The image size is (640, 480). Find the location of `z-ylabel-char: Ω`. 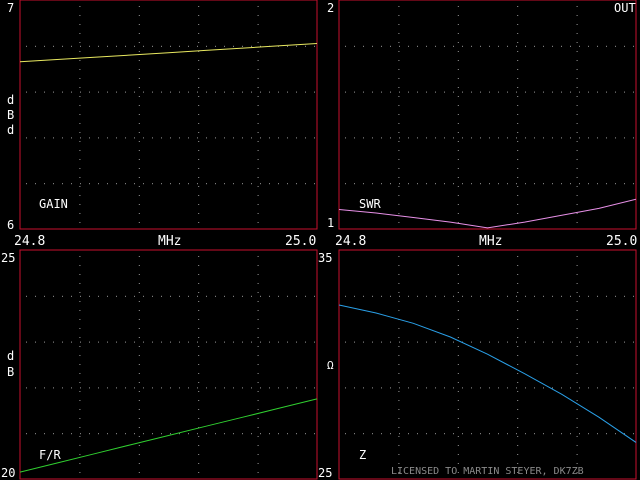

z-ylabel-char: Ω is located at coordinates (330, 365).